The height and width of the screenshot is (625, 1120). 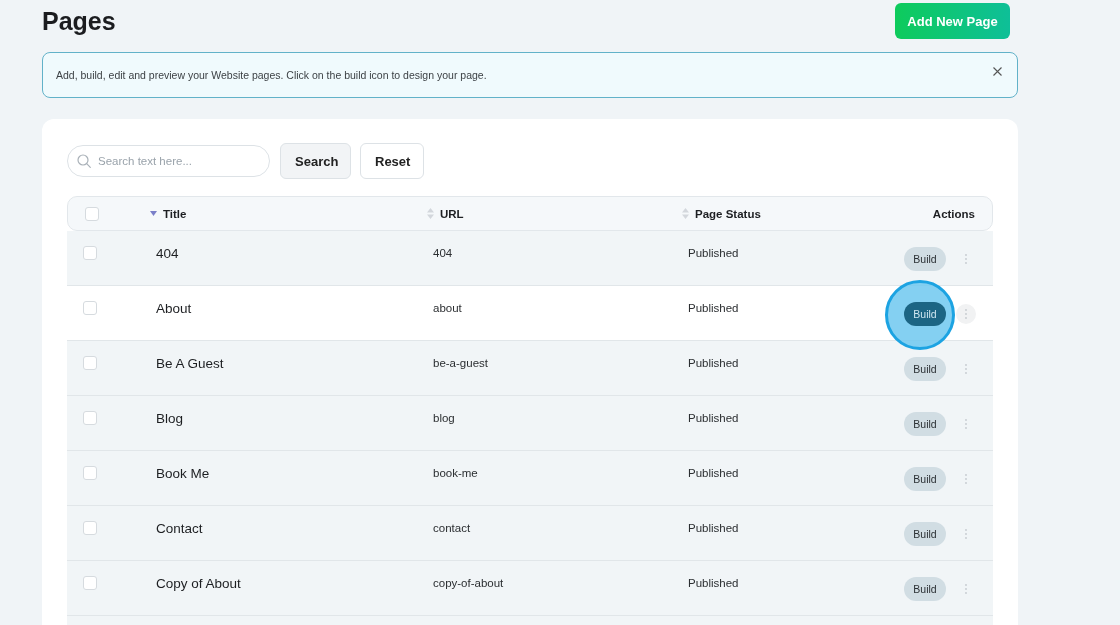 I want to click on column-header: Actions, so click(x=953, y=213).